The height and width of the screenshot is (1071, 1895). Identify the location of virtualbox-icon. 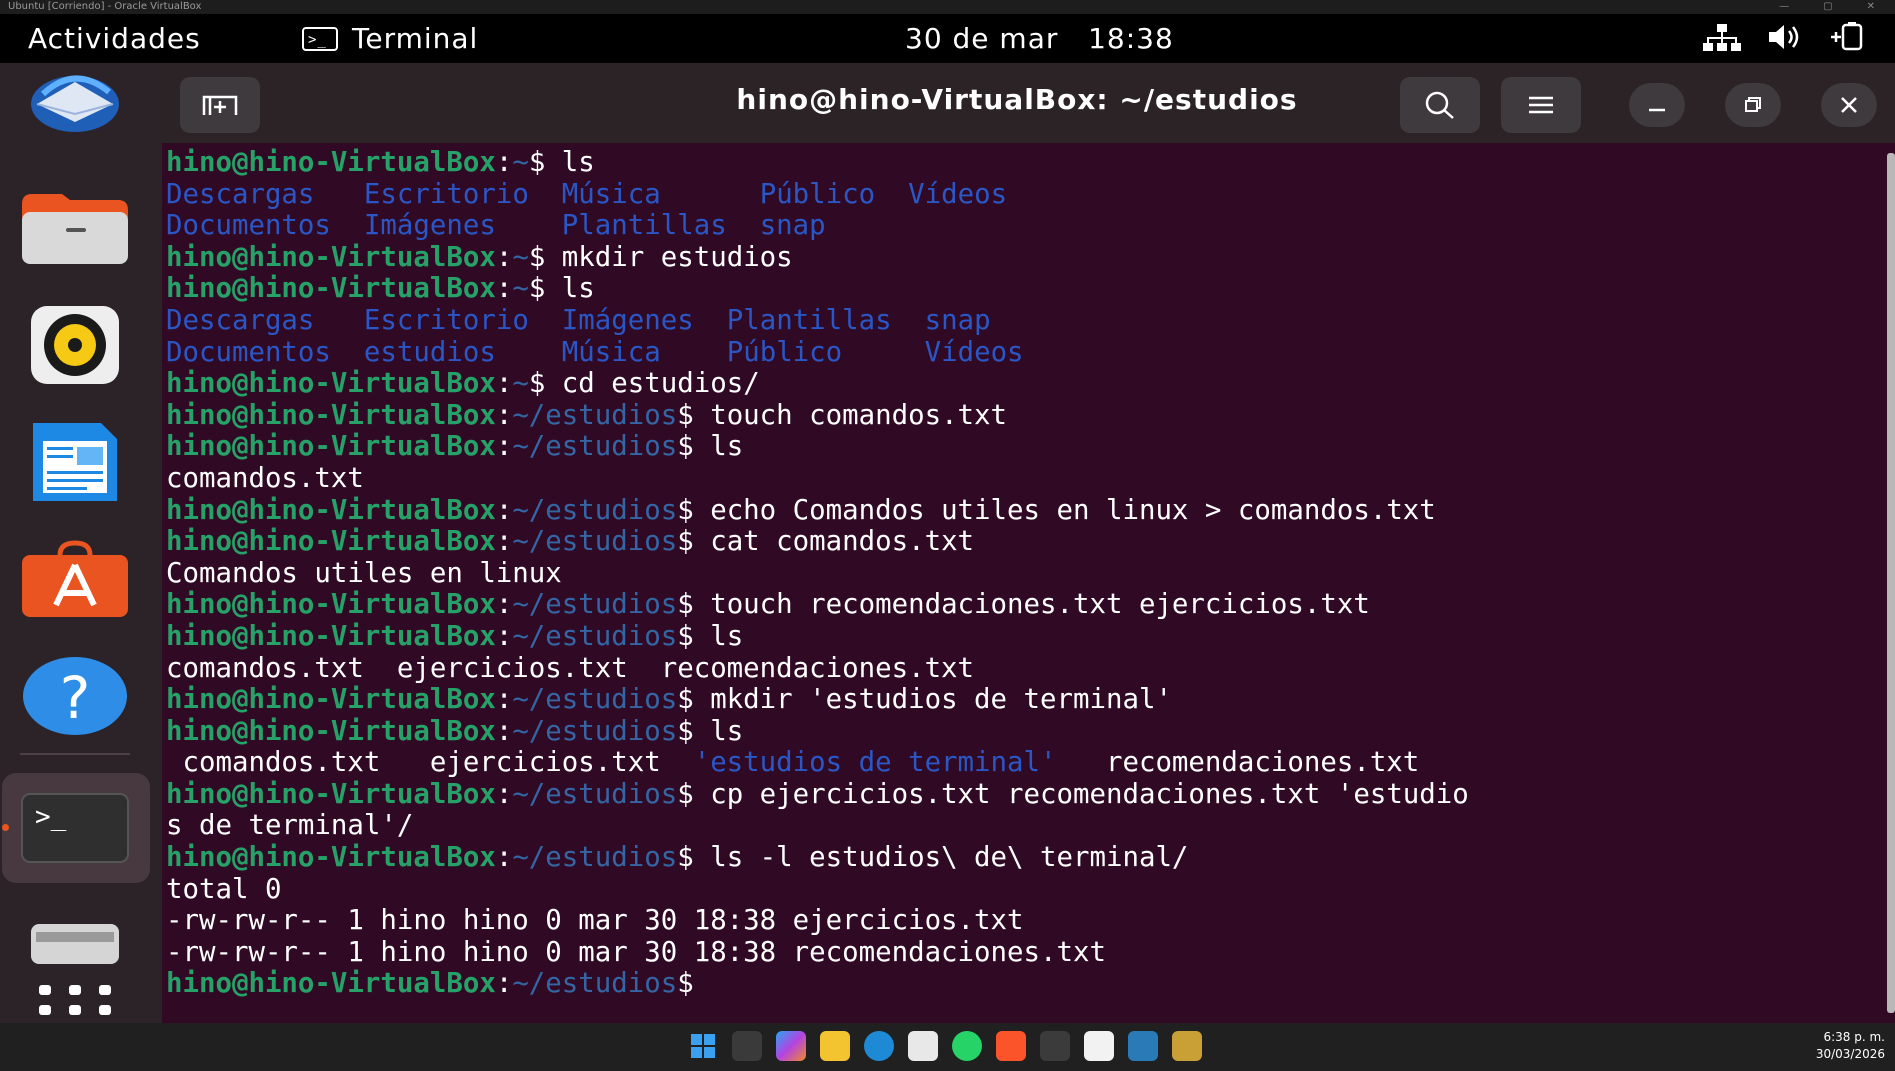
(1143, 1046).